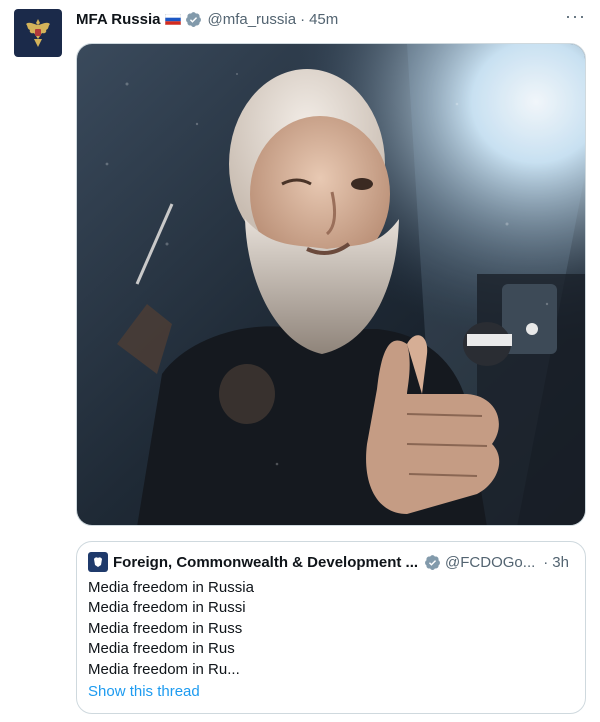 The width and height of the screenshot is (600, 722). Describe the element at coordinates (161, 649) in the screenshot. I see `quoted-text-line: Media freedom in Rus` at that location.